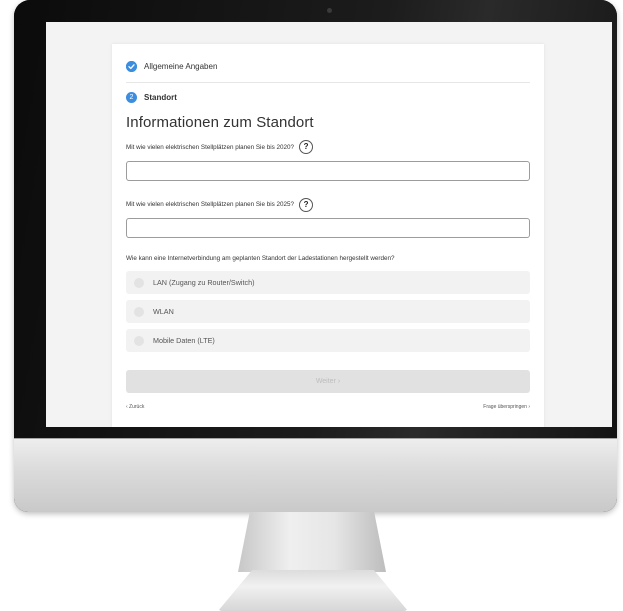 Image resolution: width=623 pixels, height=611 pixels. I want to click on step-number-badge: 2, so click(131, 97).